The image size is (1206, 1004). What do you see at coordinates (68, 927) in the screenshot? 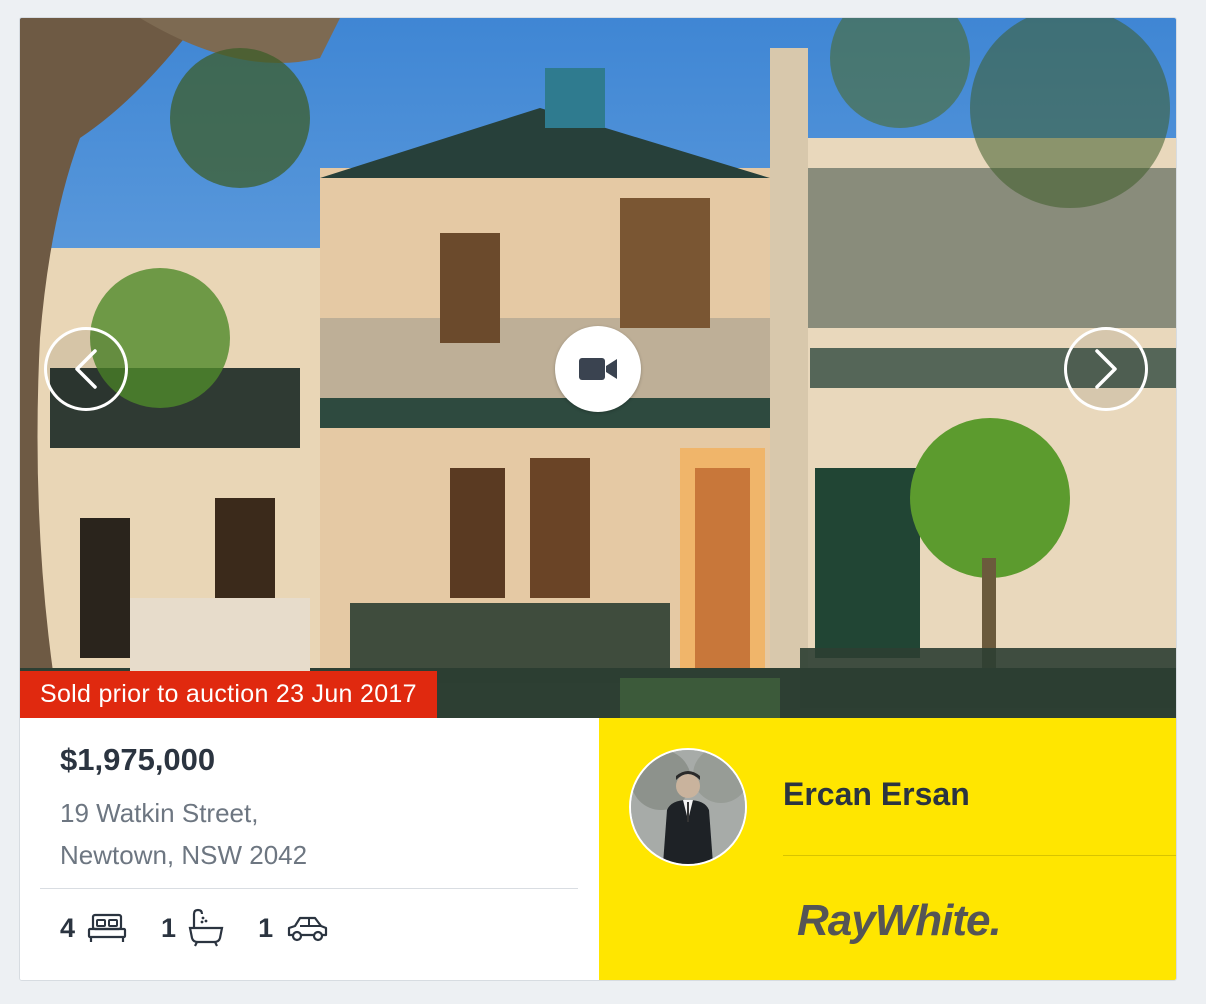
I see `bedrooms-count: 4` at bounding box center [68, 927].